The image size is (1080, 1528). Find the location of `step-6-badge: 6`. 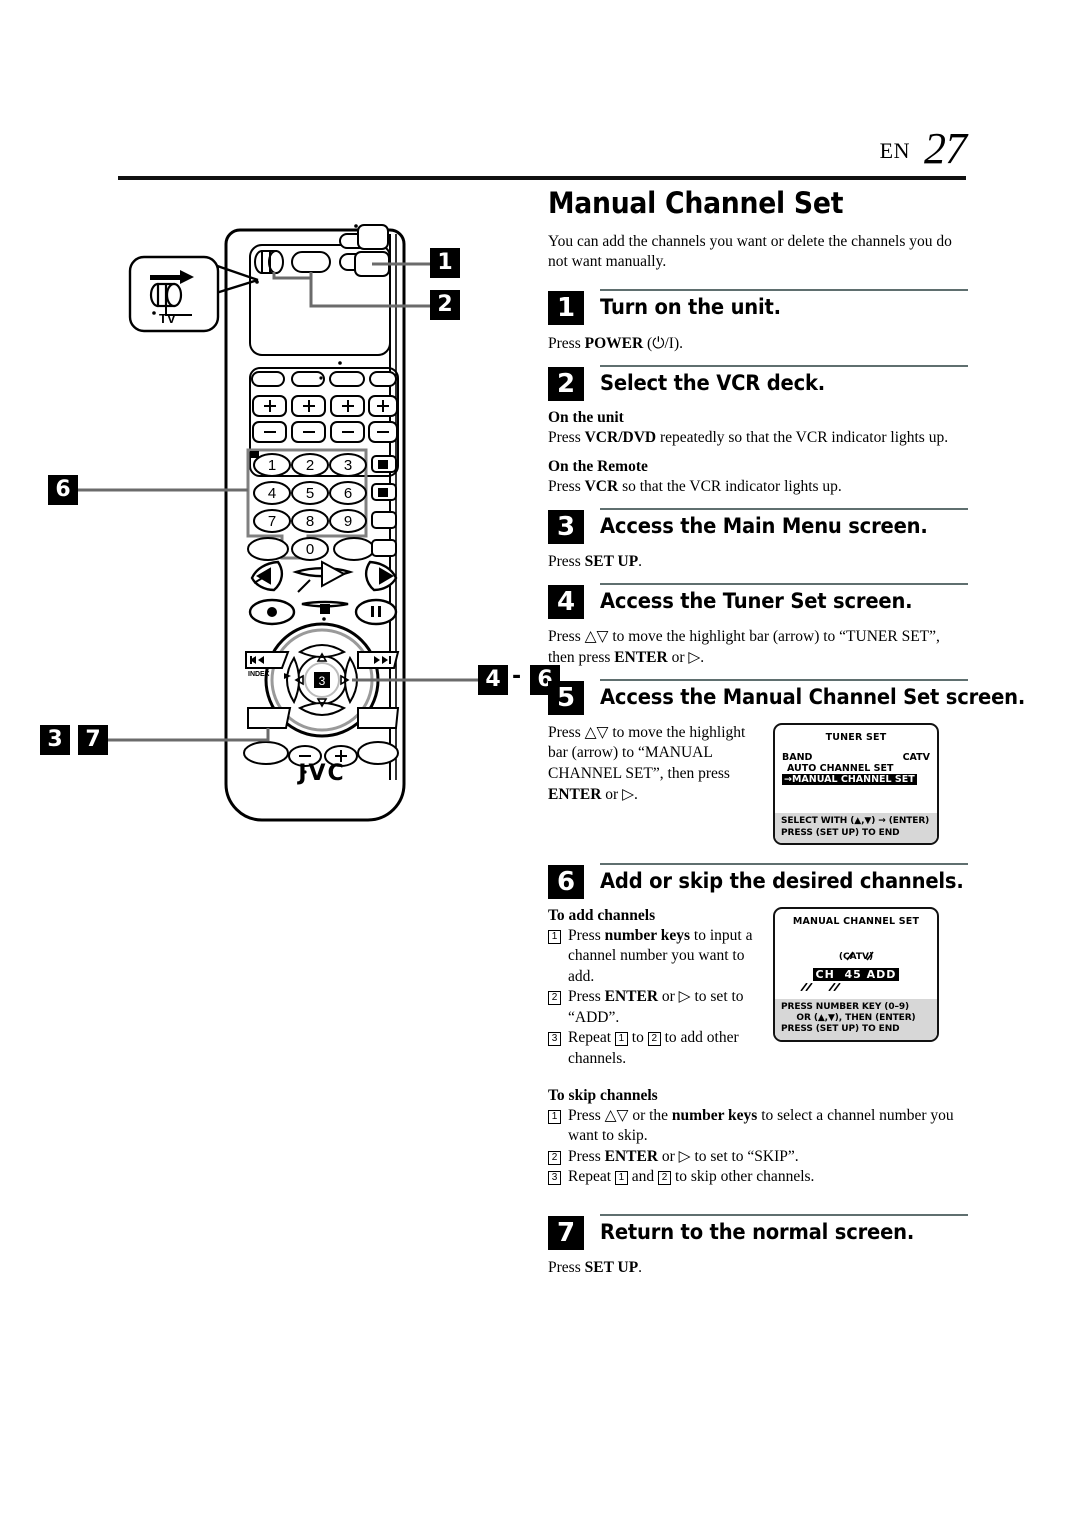

step-6-badge: 6 is located at coordinates (566, 881).